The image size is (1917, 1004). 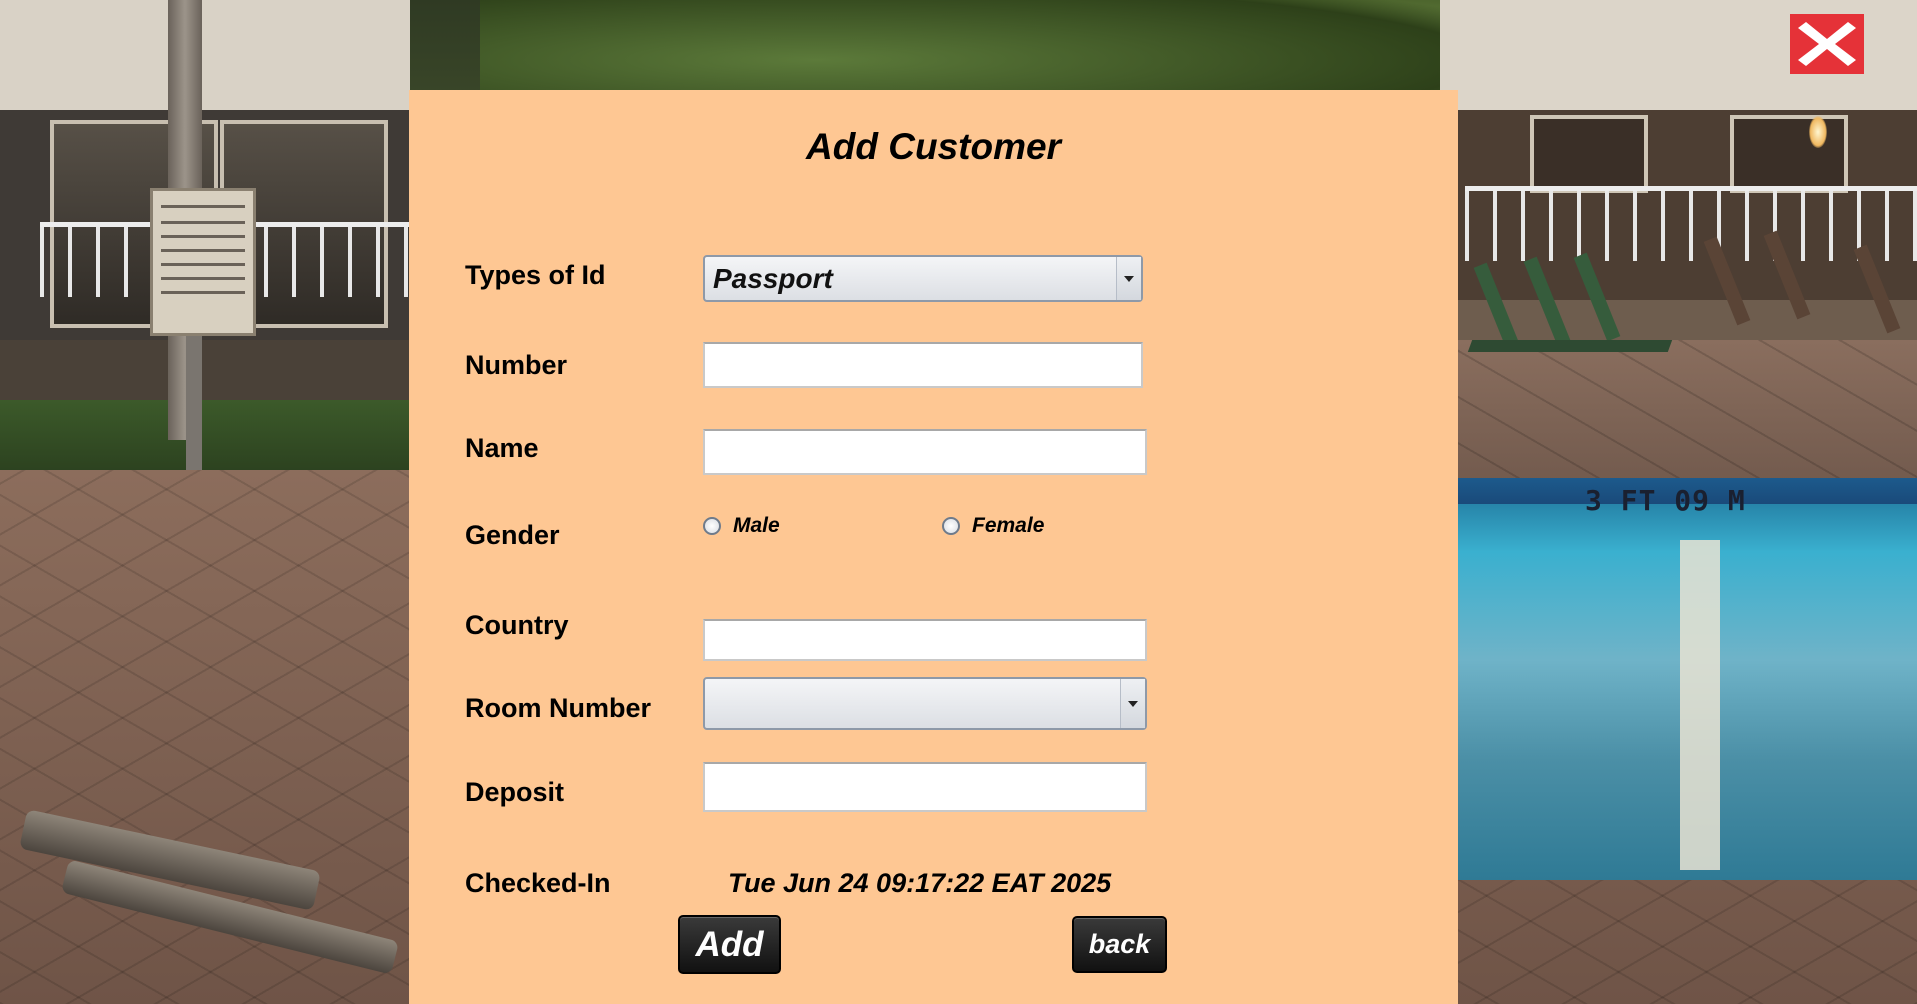 What do you see at coordinates (194, 400) in the screenshot?
I see `sign-post` at bounding box center [194, 400].